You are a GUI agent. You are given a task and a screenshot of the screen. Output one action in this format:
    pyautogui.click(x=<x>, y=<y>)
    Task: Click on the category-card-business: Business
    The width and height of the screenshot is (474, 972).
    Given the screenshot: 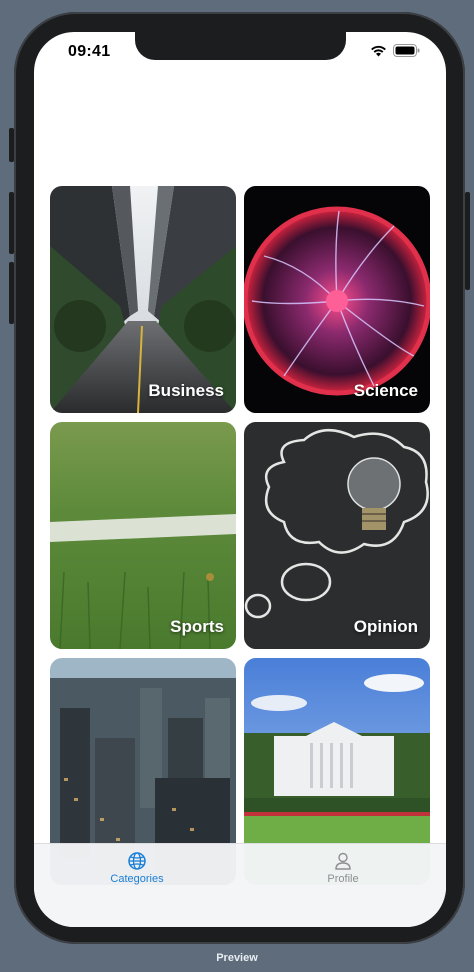 What is the action you would take?
    pyautogui.click(x=143, y=299)
    